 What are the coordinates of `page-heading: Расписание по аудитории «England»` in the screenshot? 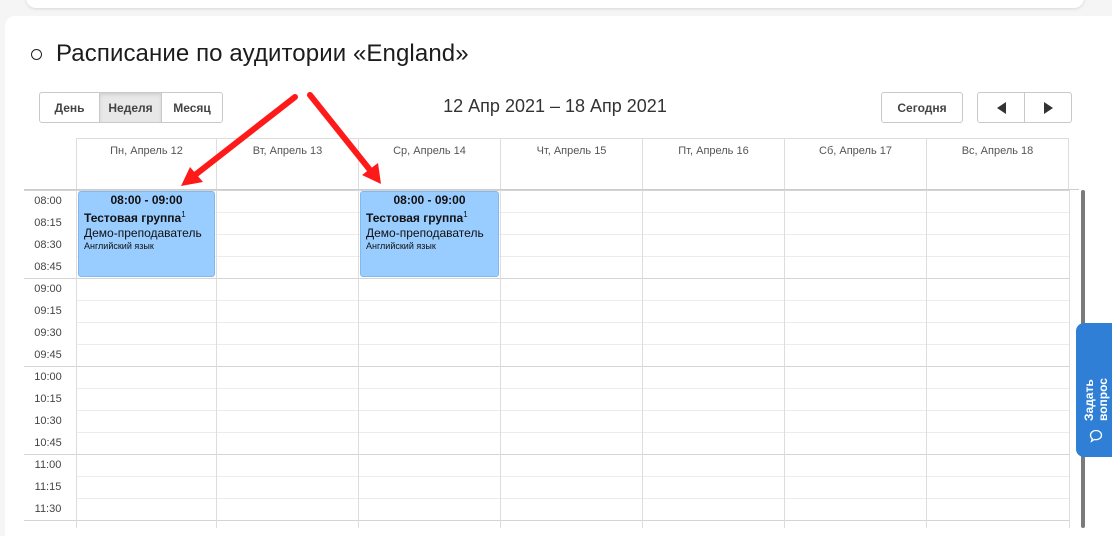 It's located at (250, 54).